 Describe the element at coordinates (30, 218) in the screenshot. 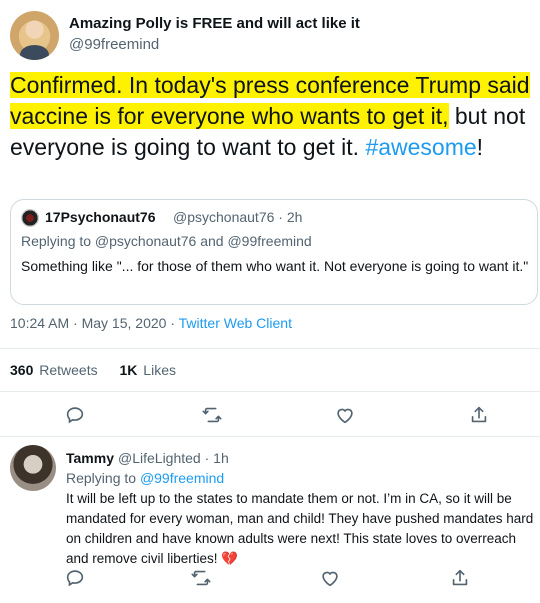

I see `quoted-avatar` at that location.